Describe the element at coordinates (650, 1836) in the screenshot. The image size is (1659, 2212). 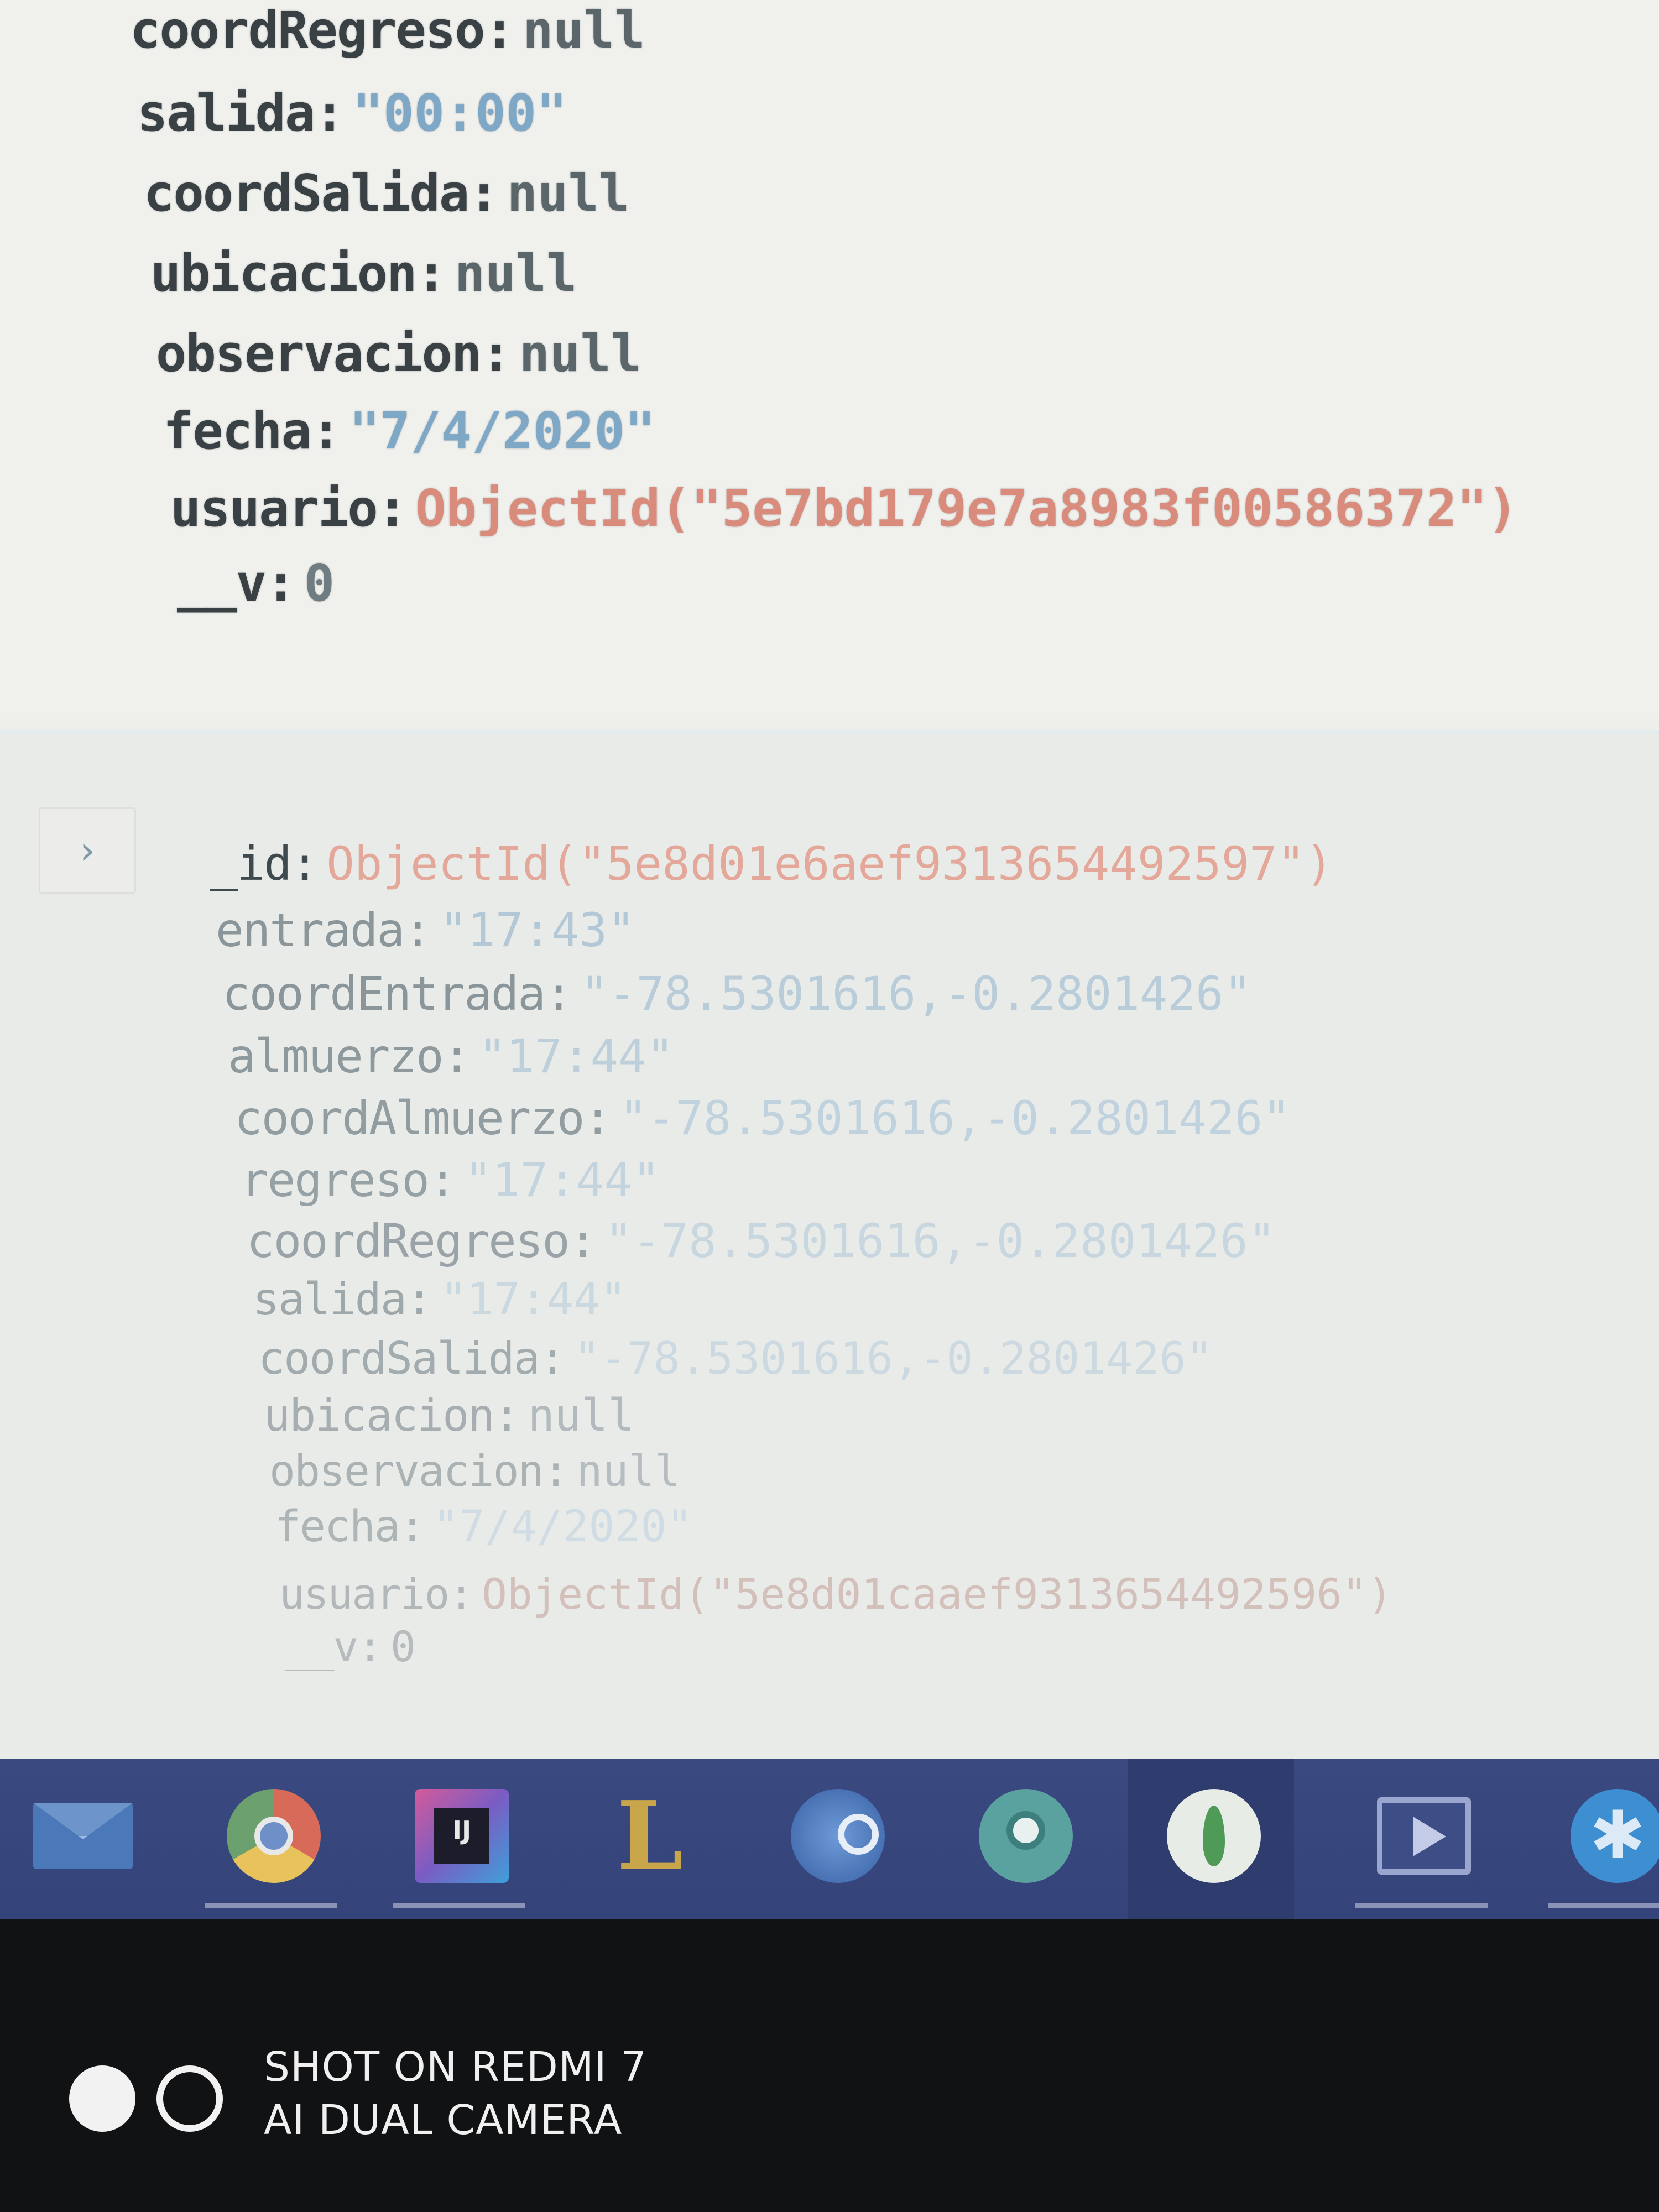
I see `league-of-legends-icon: L` at that location.